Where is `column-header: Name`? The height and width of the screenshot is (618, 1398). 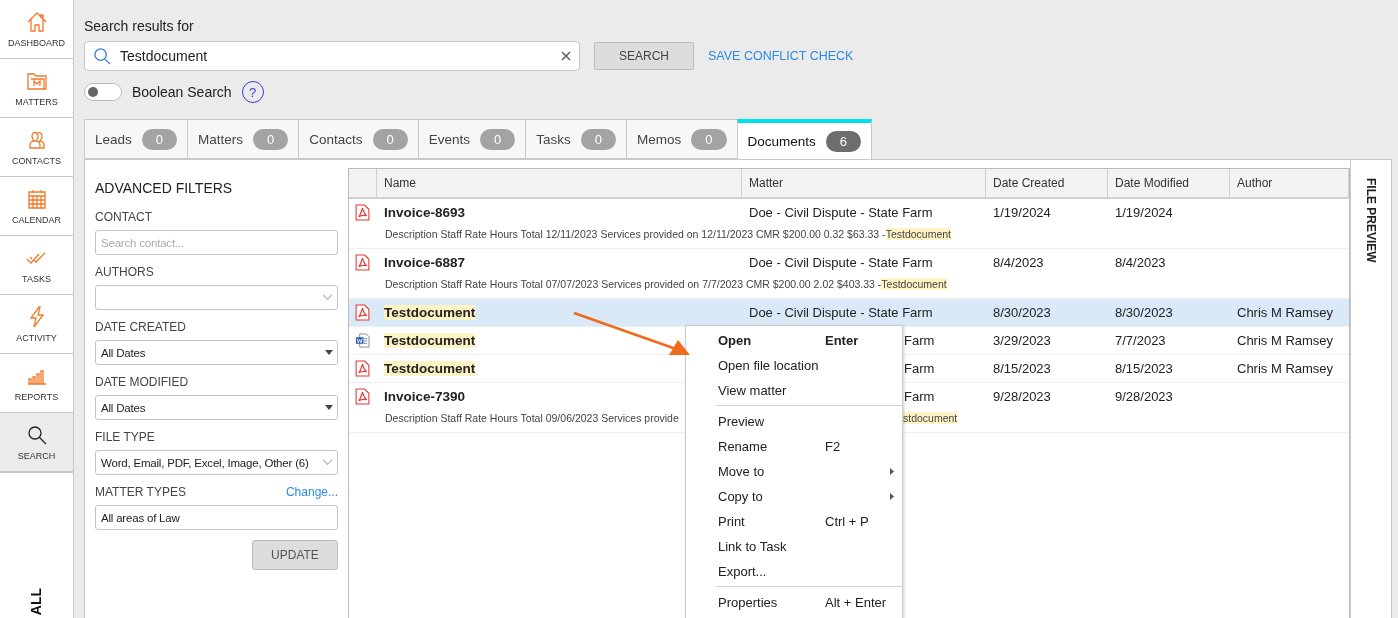 column-header: Name is located at coordinates (559, 183).